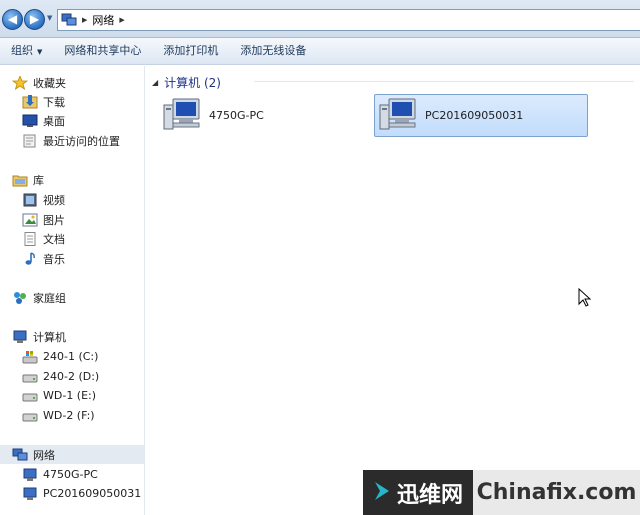  Describe the element at coordinates (103, 20) in the screenshot. I see `breadcrumb-network: 网络` at that location.